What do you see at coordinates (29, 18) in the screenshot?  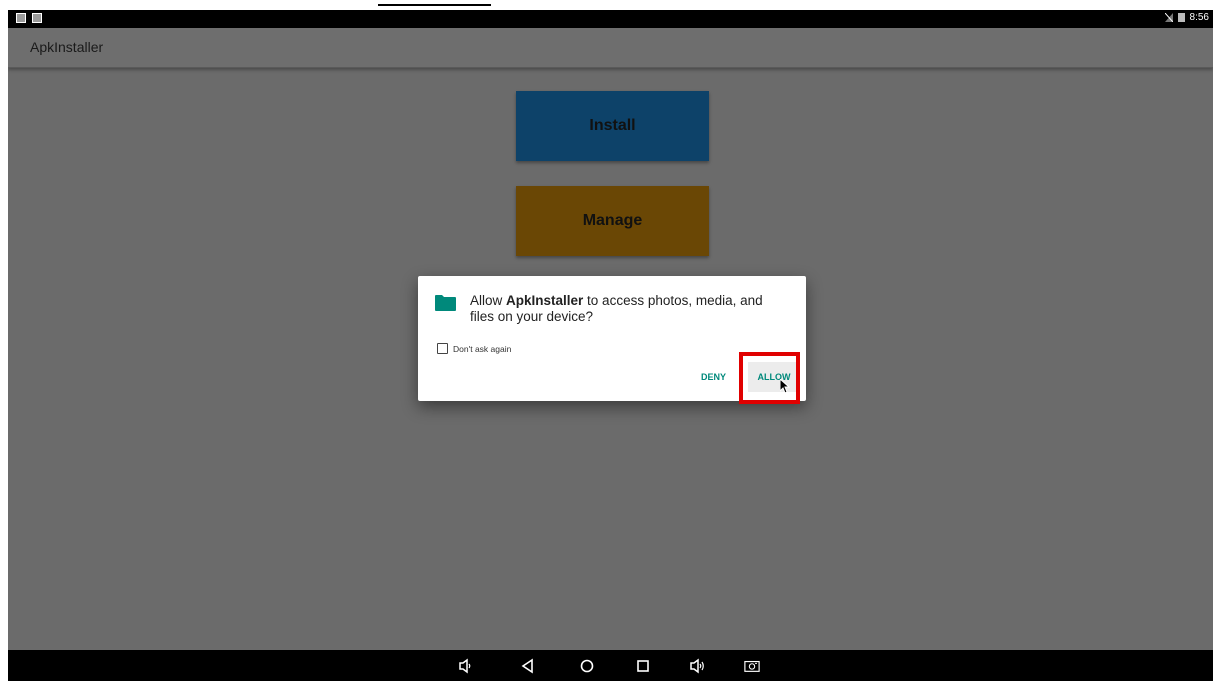 I see `notification-icons` at bounding box center [29, 18].